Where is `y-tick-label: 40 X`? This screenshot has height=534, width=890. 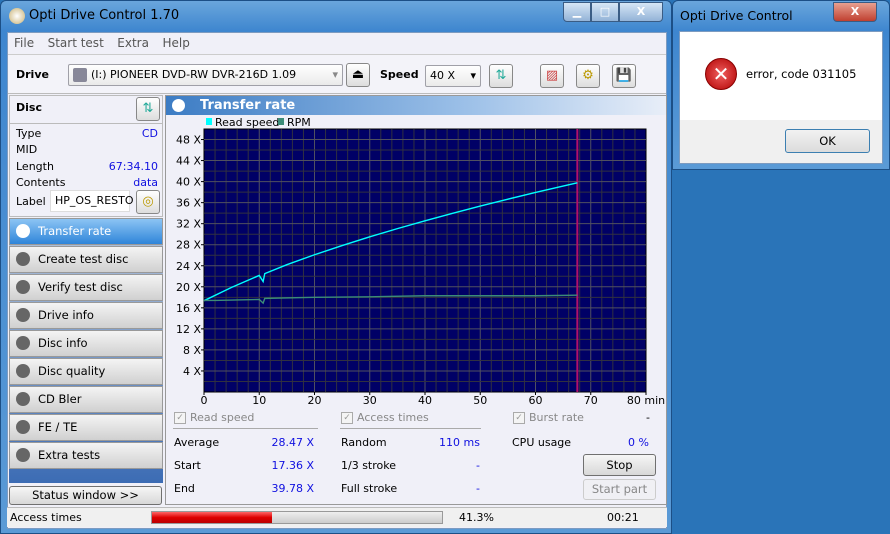
y-tick-label: 40 X is located at coordinates (188, 182).